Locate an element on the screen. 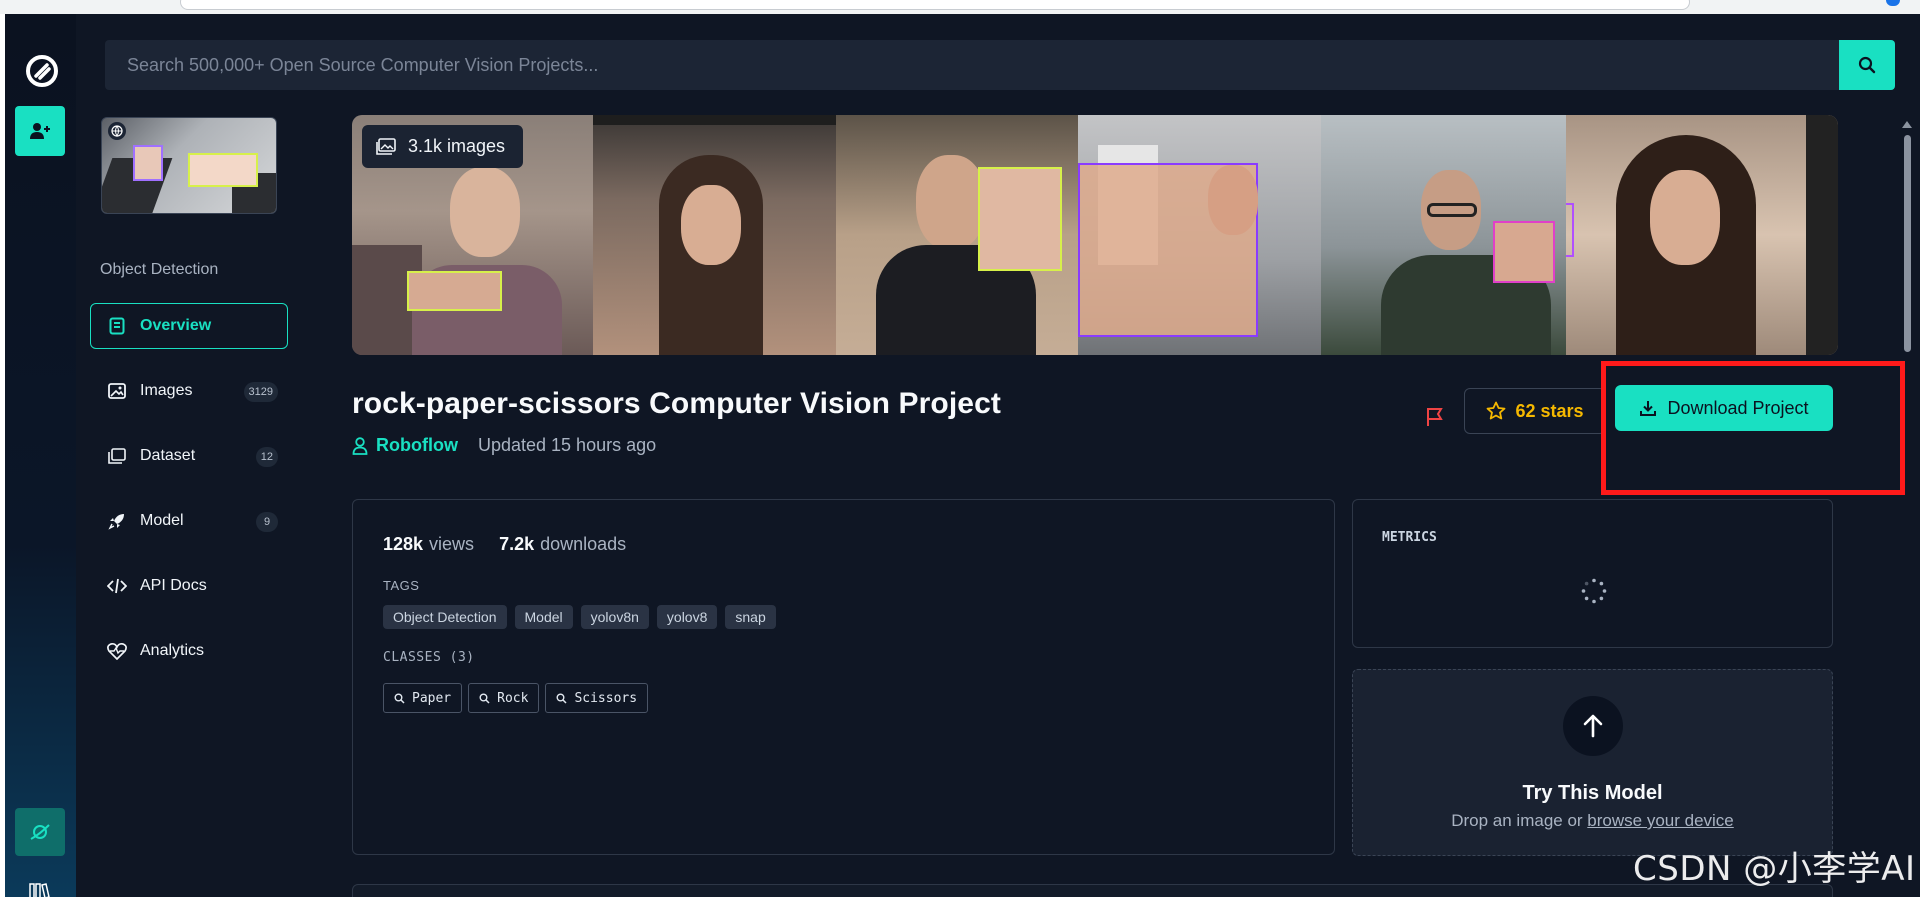 This screenshot has width=1920, height=897. invite-user-button is located at coordinates (40, 131).